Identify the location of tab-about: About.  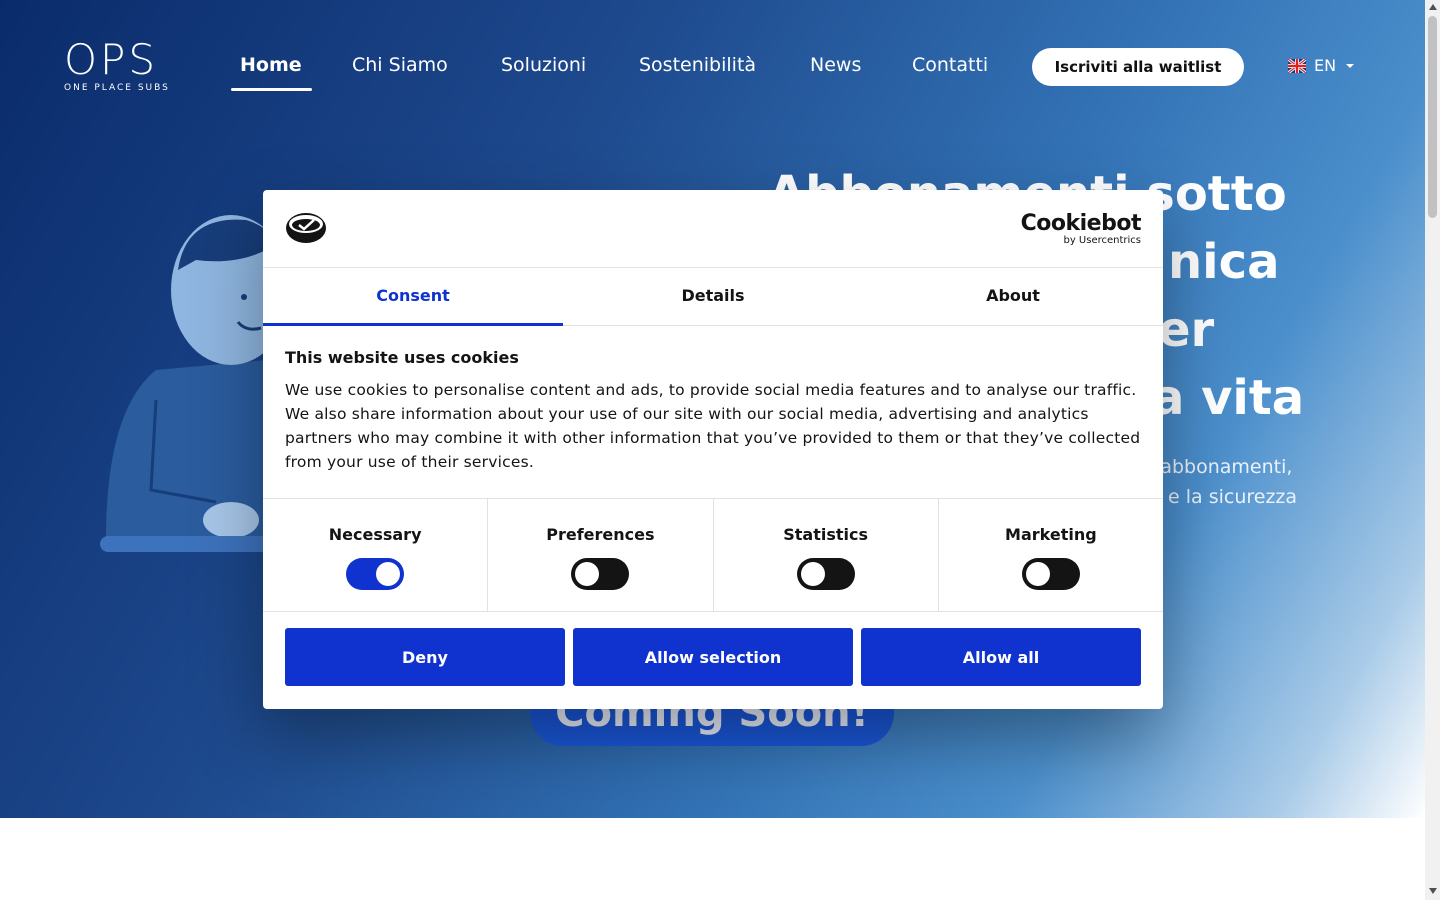
(1013, 296).